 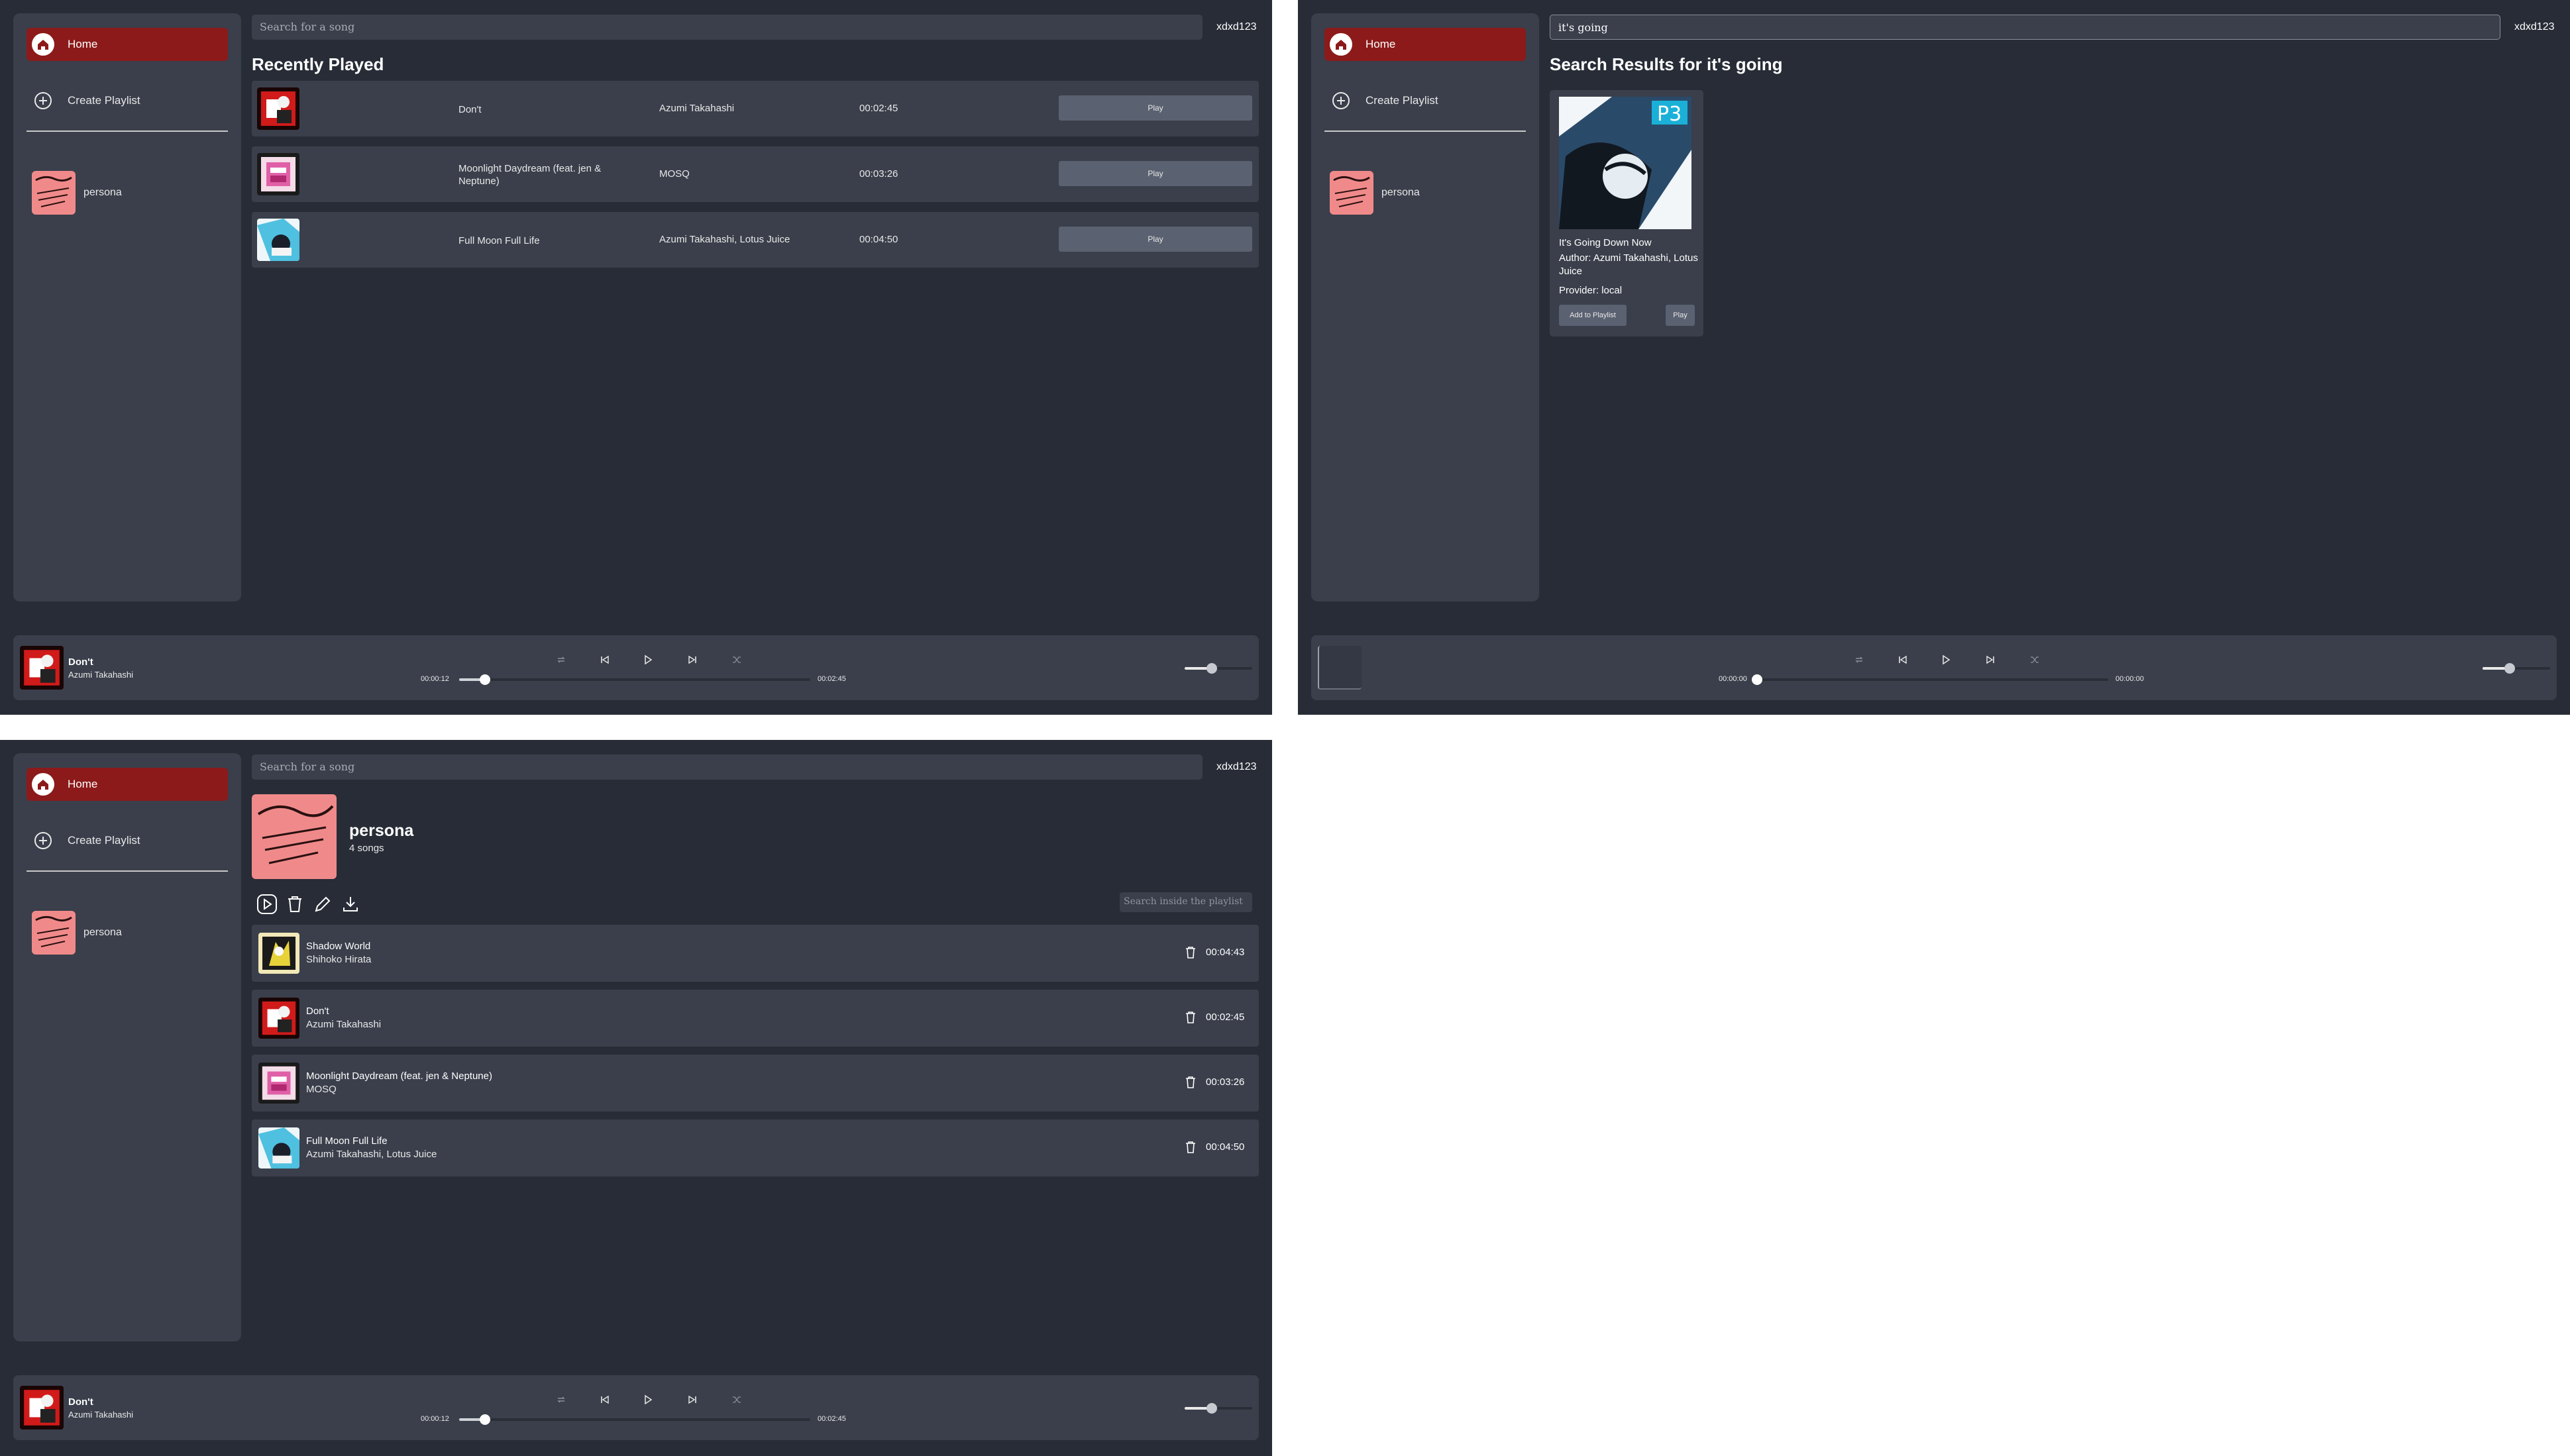 I want to click on sidebar-playlist-label: persona, so click(x=102, y=192).